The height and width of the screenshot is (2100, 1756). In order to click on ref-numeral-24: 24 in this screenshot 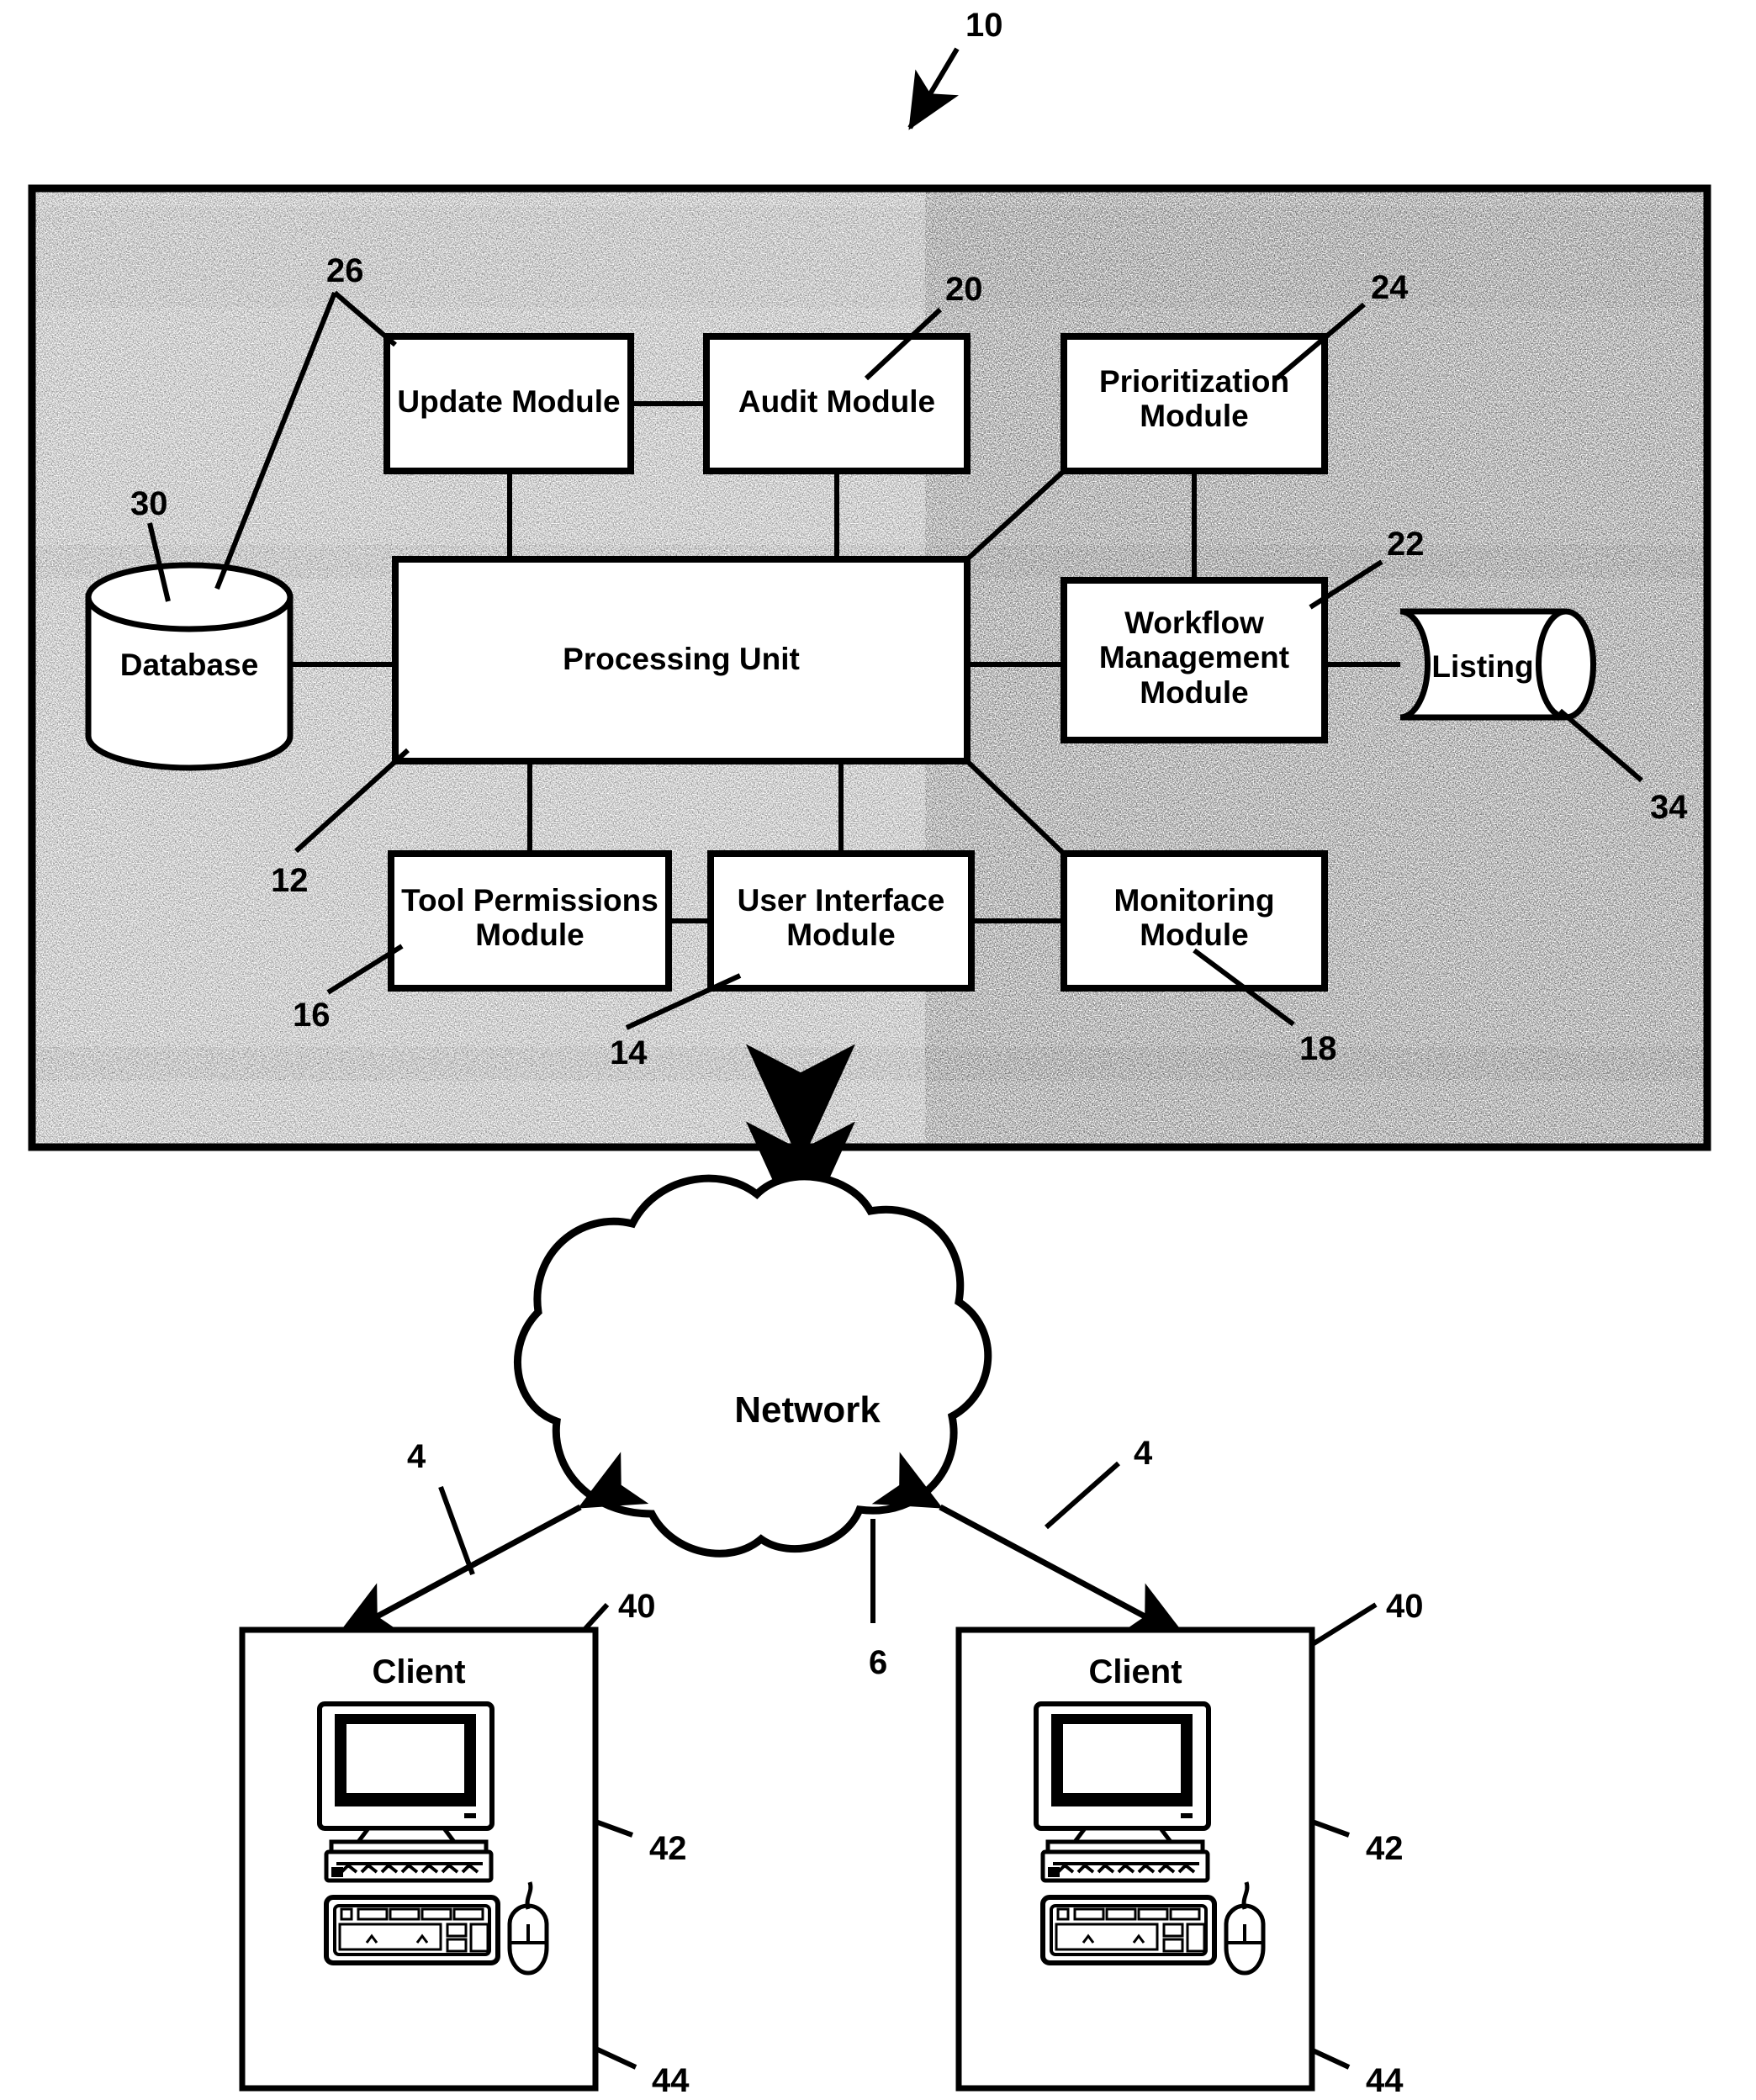, I will do `click(1390, 287)`.